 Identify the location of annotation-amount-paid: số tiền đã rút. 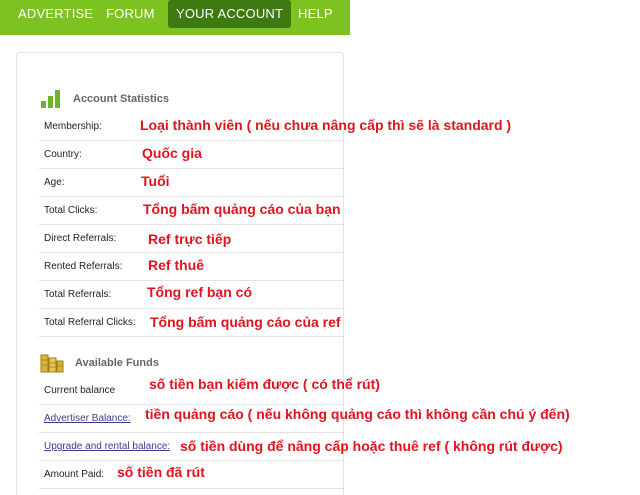
(161, 472).